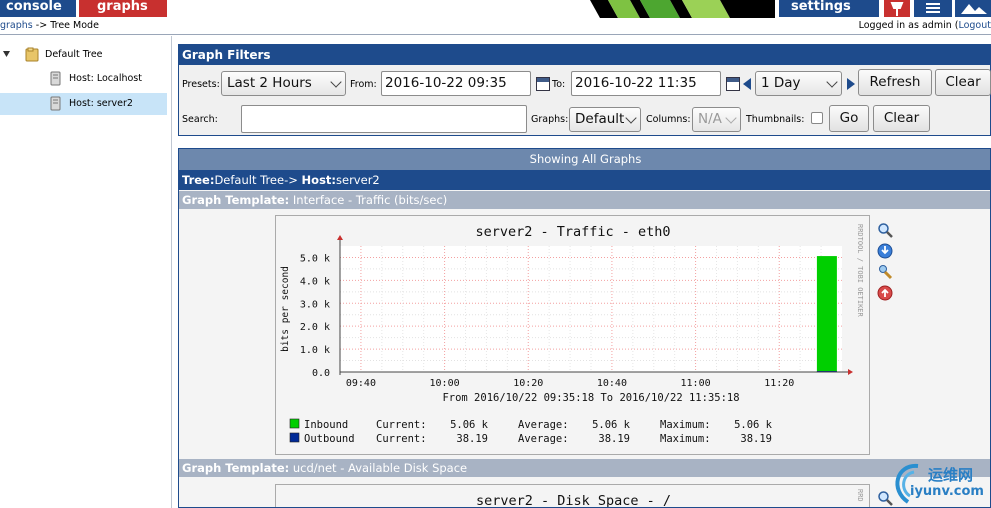 This screenshot has height=508, width=991. What do you see at coordinates (826, 314) in the screenshot?
I see `data-bar-inbound` at bounding box center [826, 314].